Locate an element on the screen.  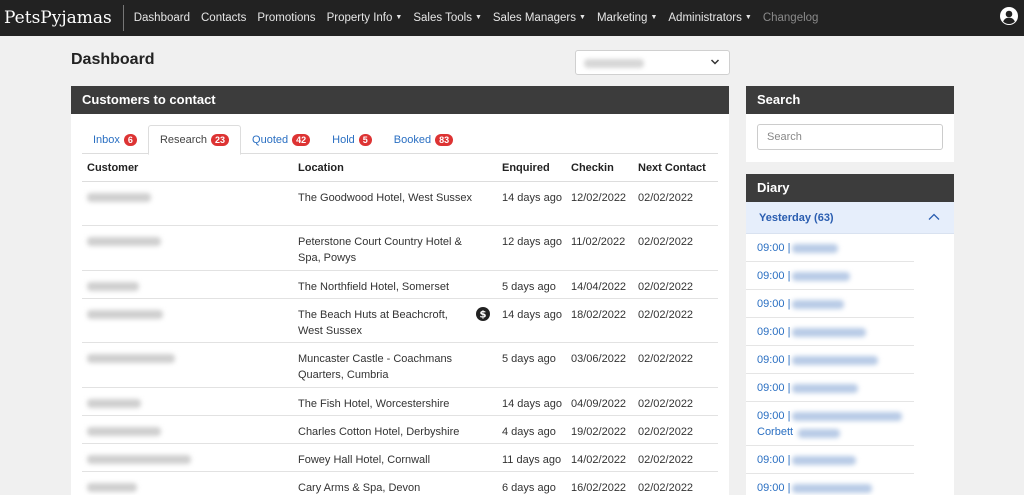
nav-marketing: Marketing ▼ is located at coordinates (627, 18).